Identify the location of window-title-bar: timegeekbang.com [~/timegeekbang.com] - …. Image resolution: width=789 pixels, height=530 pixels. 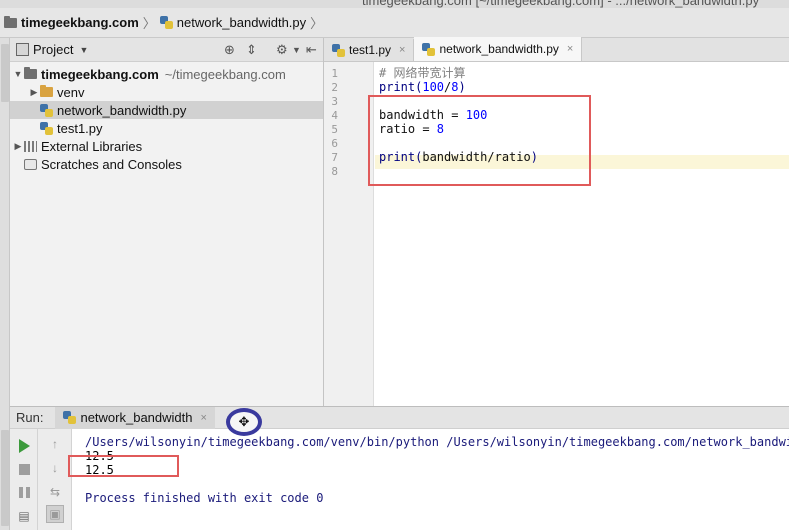
(394, 4).